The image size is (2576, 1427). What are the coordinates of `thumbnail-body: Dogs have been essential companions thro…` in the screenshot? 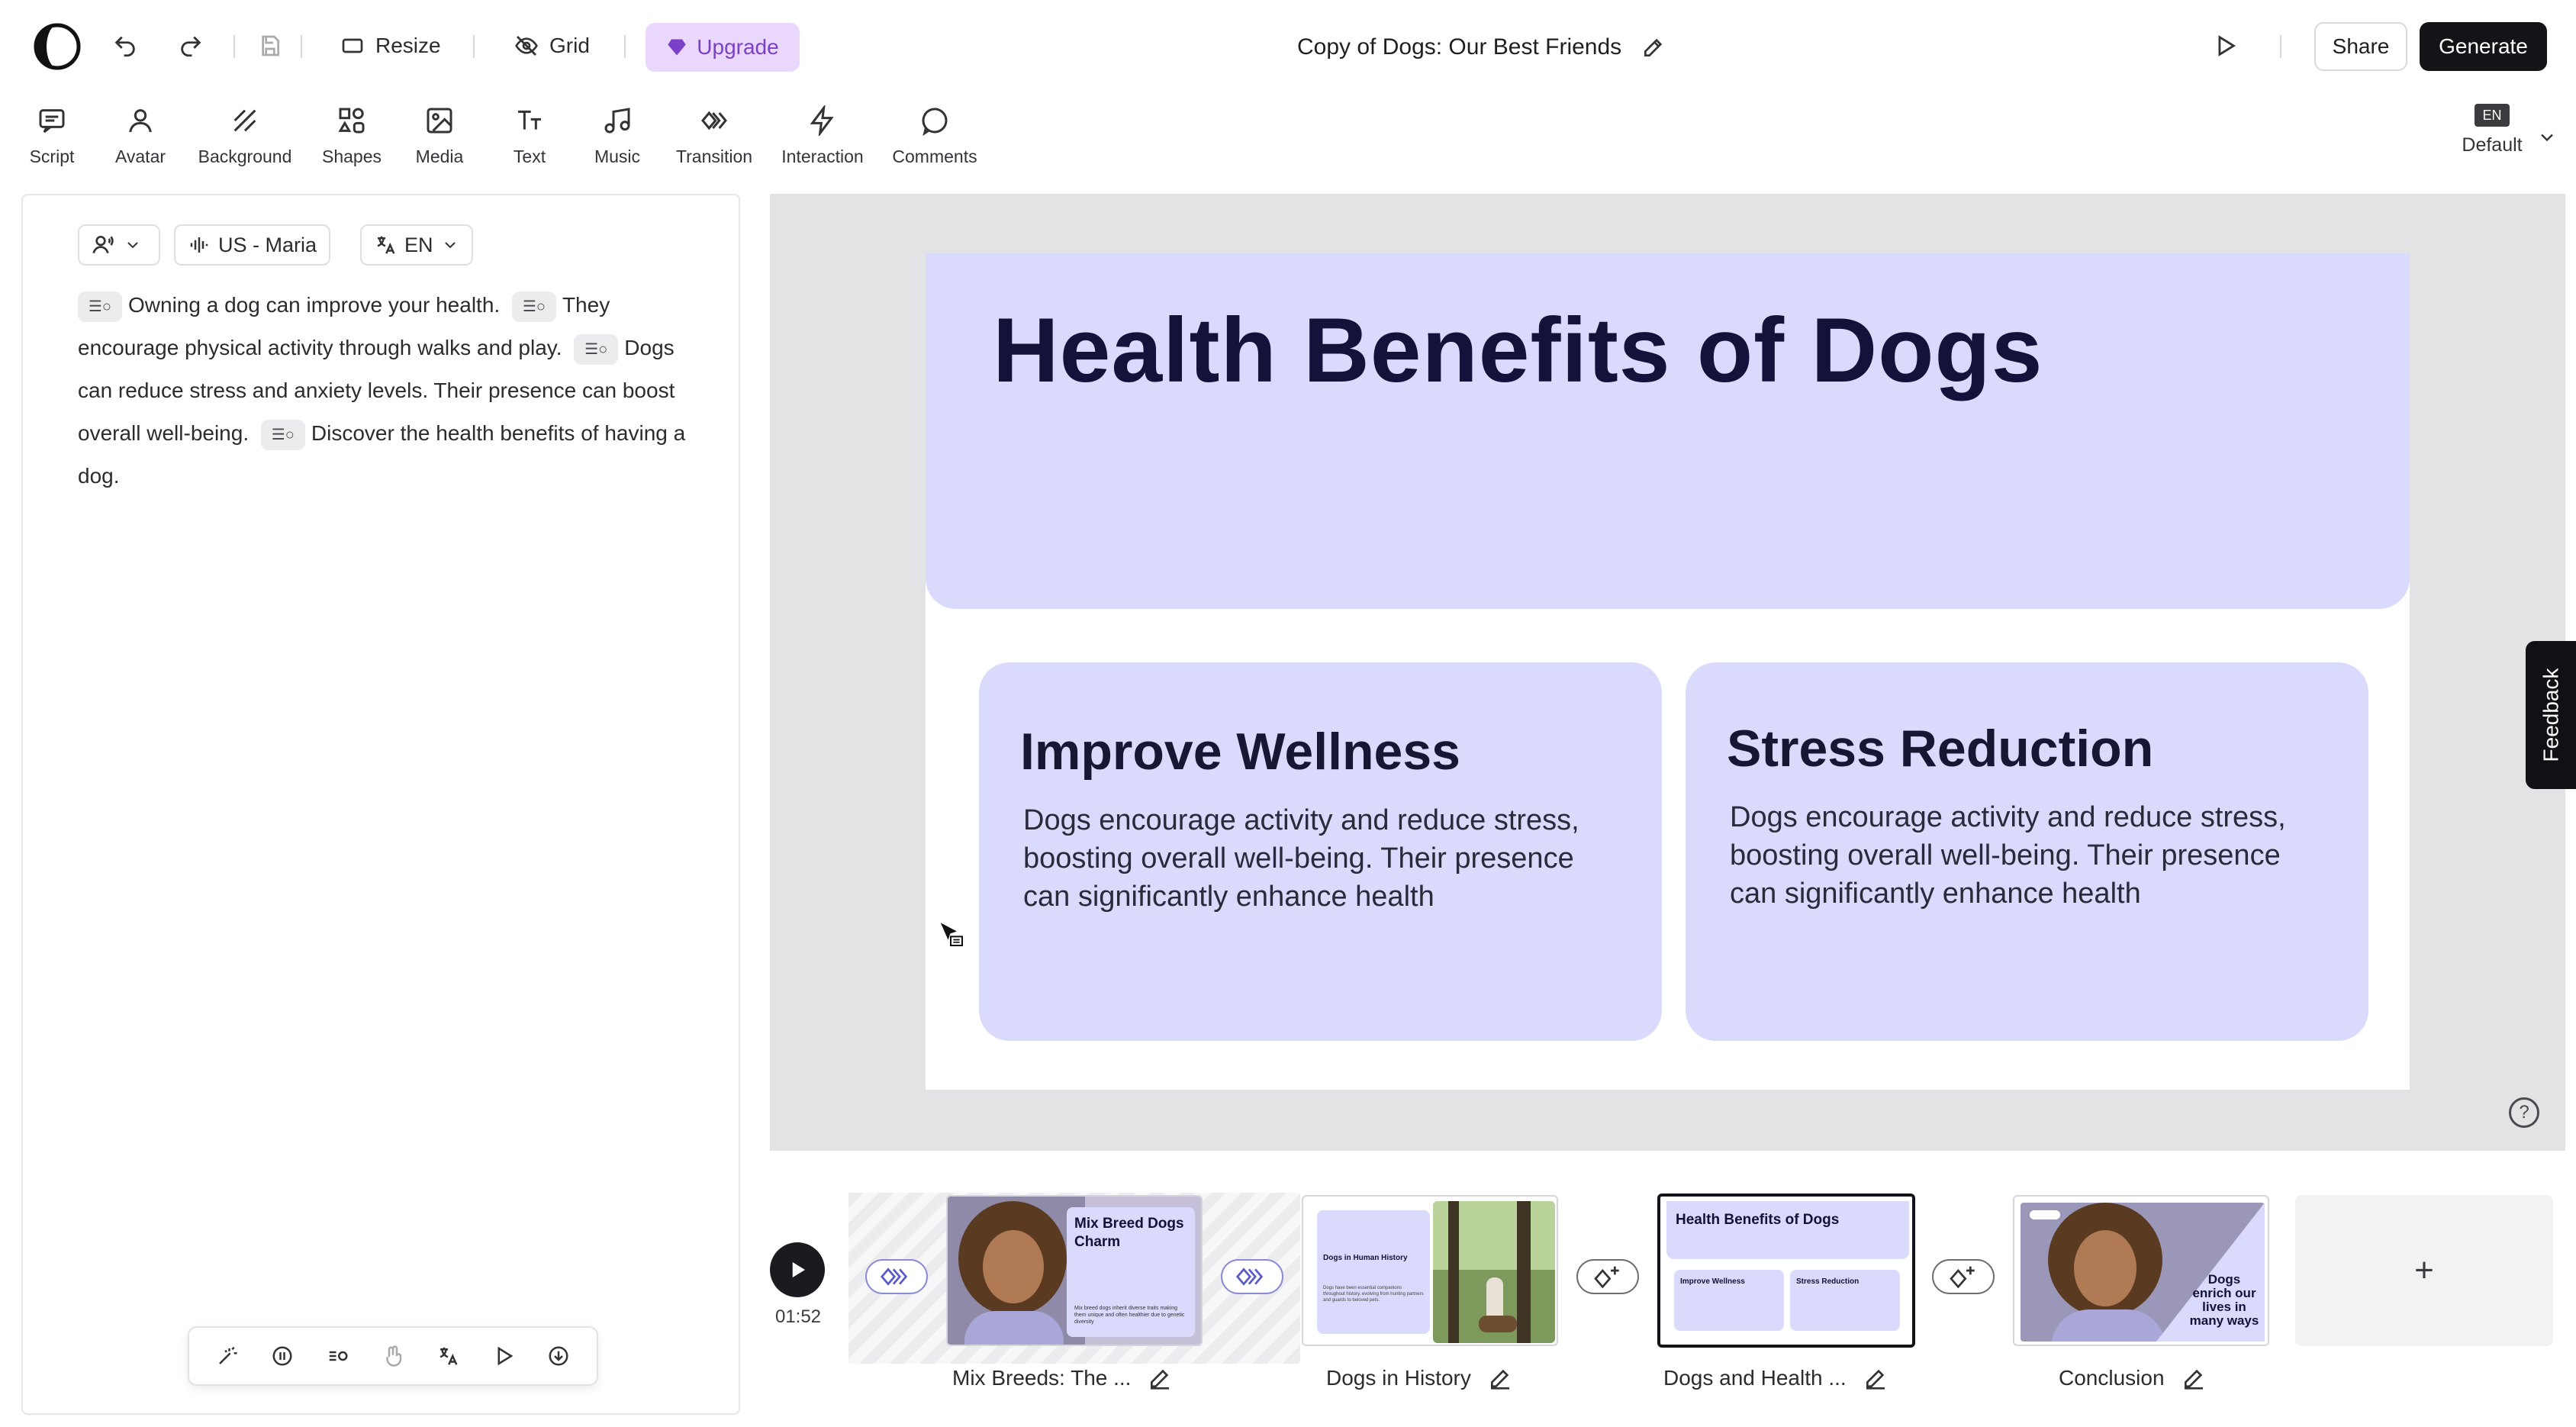 It's located at (1373, 1294).